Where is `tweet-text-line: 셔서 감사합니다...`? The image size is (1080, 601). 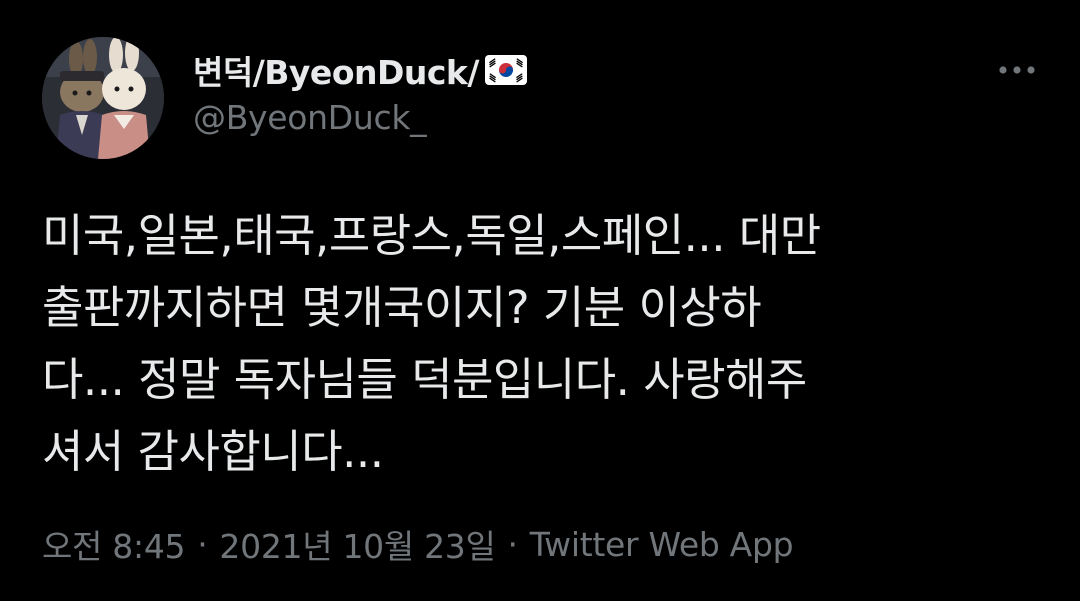
tweet-text-line: 셔서 감사합니다... is located at coordinates (213, 451).